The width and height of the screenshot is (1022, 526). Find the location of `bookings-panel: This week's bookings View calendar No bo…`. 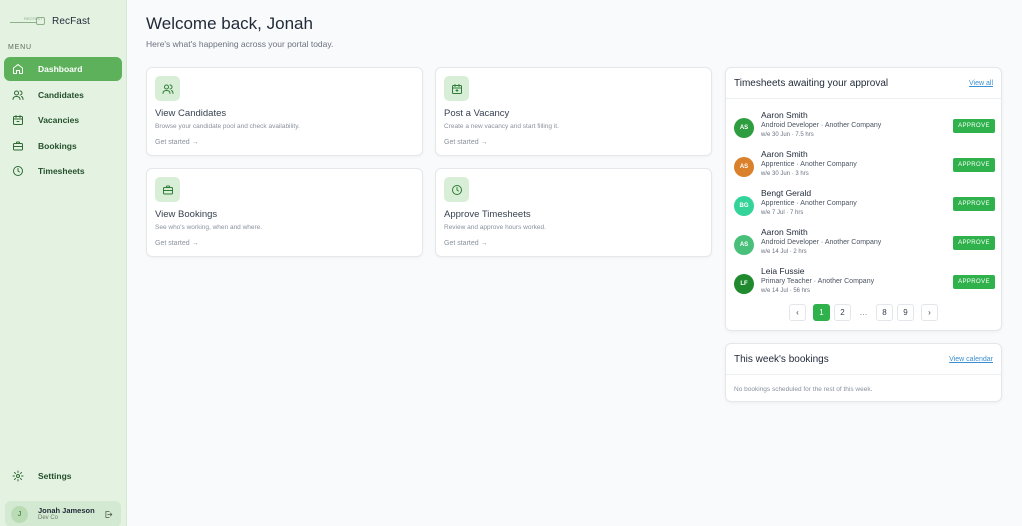

bookings-panel: This week's bookings View calendar No bo… is located at coordinates (863, 372).